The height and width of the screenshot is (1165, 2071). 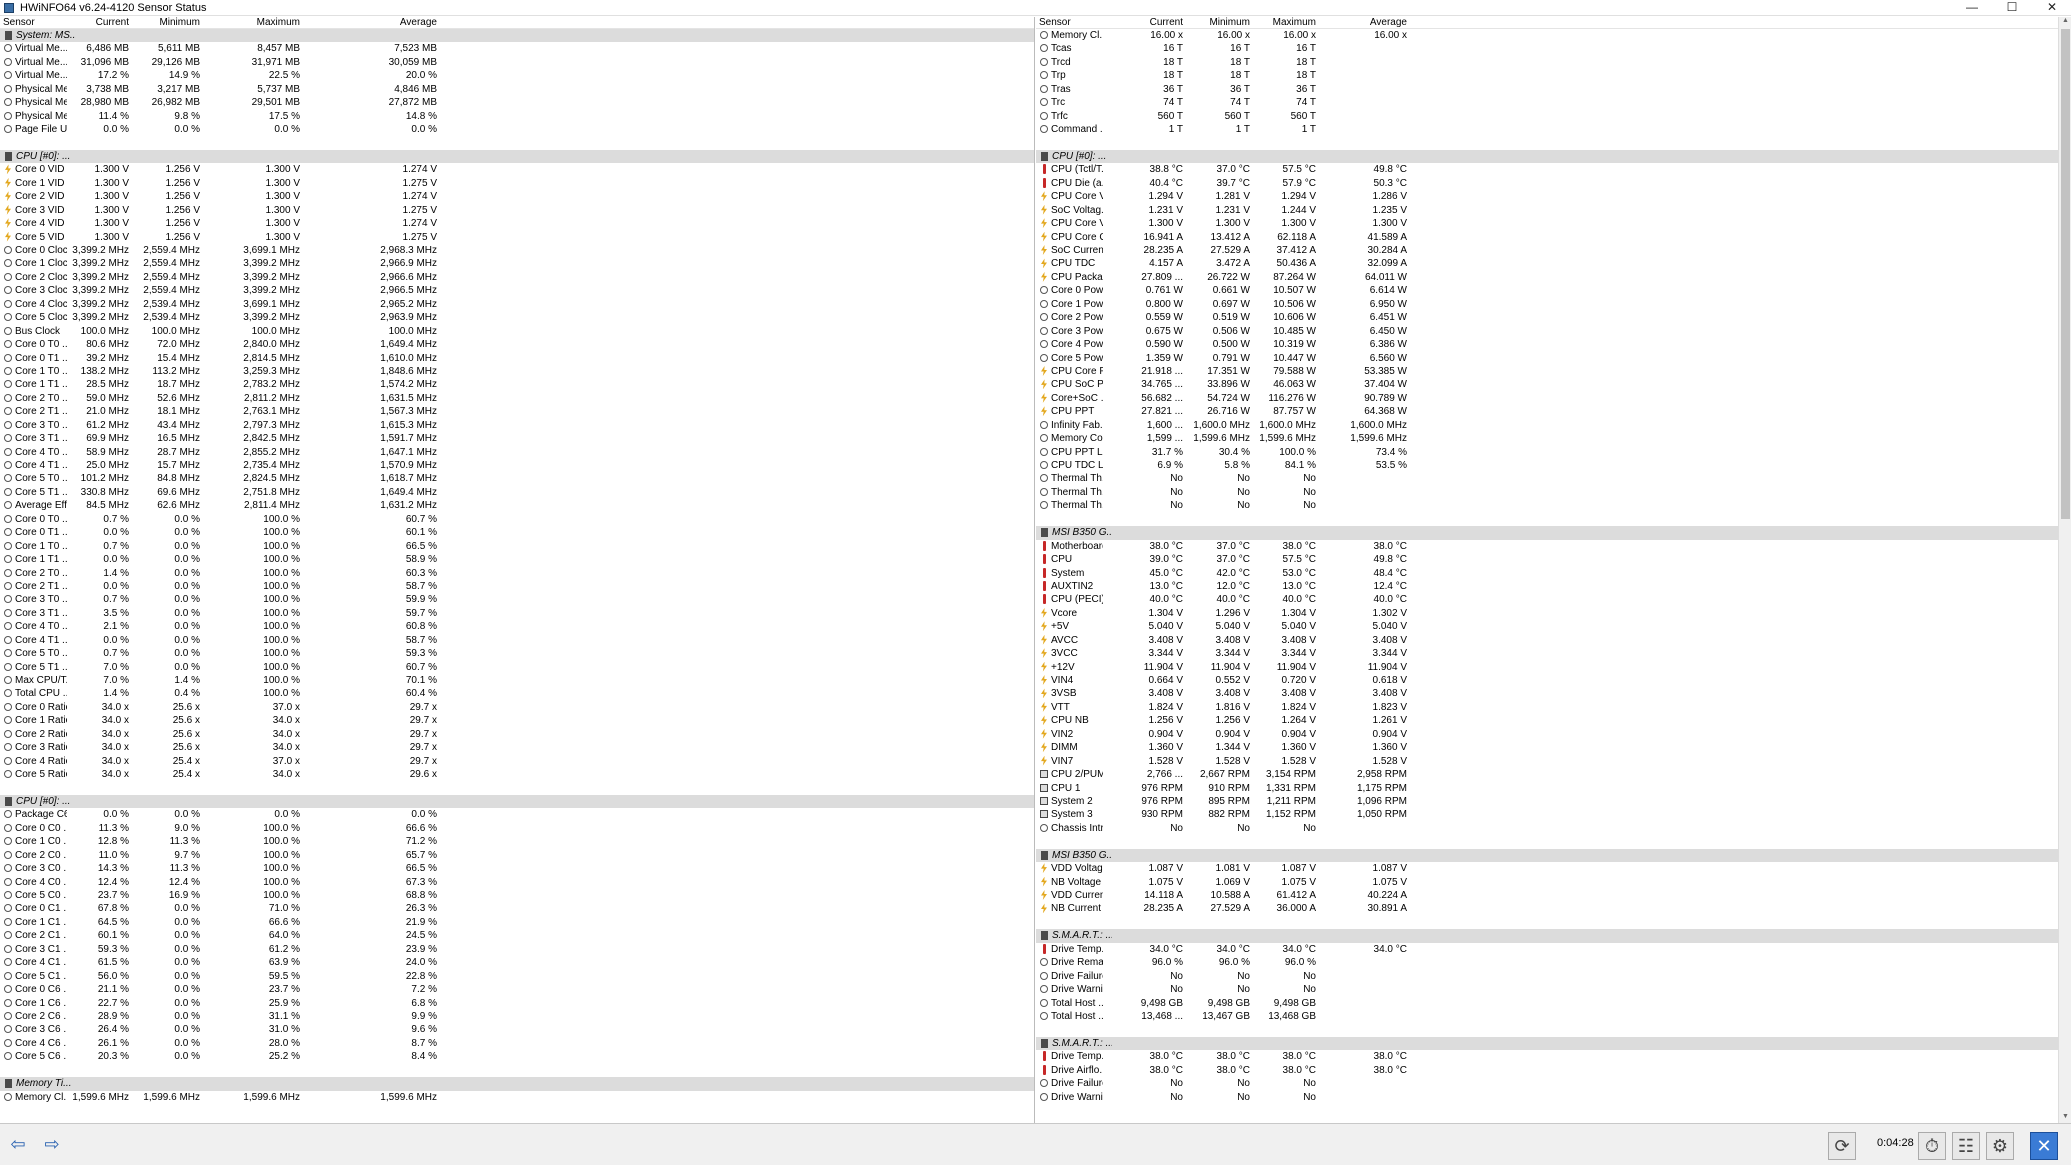 I want to click on sensor-row: Total Host ... 9,498 GB 9,498 GB 9,498 GB, so click(x=1547, y=1003).